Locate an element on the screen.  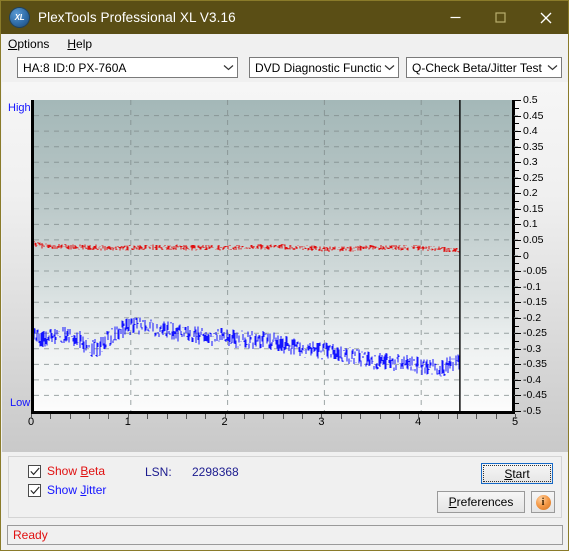
show-beta-checkbox: Show Beta is located at coordinates (66, 471).